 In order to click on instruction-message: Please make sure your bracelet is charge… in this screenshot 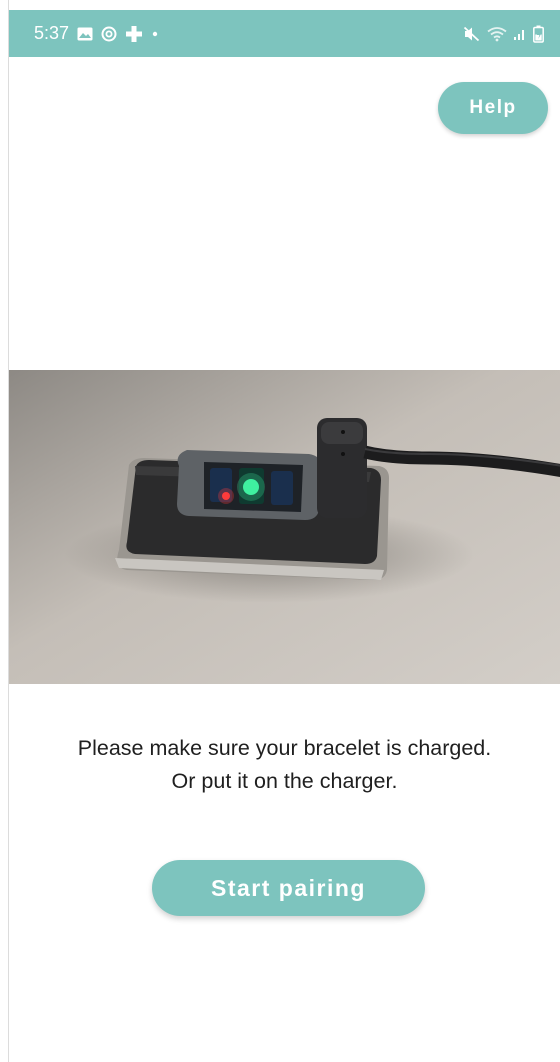, I will do `click(284, 765)`.